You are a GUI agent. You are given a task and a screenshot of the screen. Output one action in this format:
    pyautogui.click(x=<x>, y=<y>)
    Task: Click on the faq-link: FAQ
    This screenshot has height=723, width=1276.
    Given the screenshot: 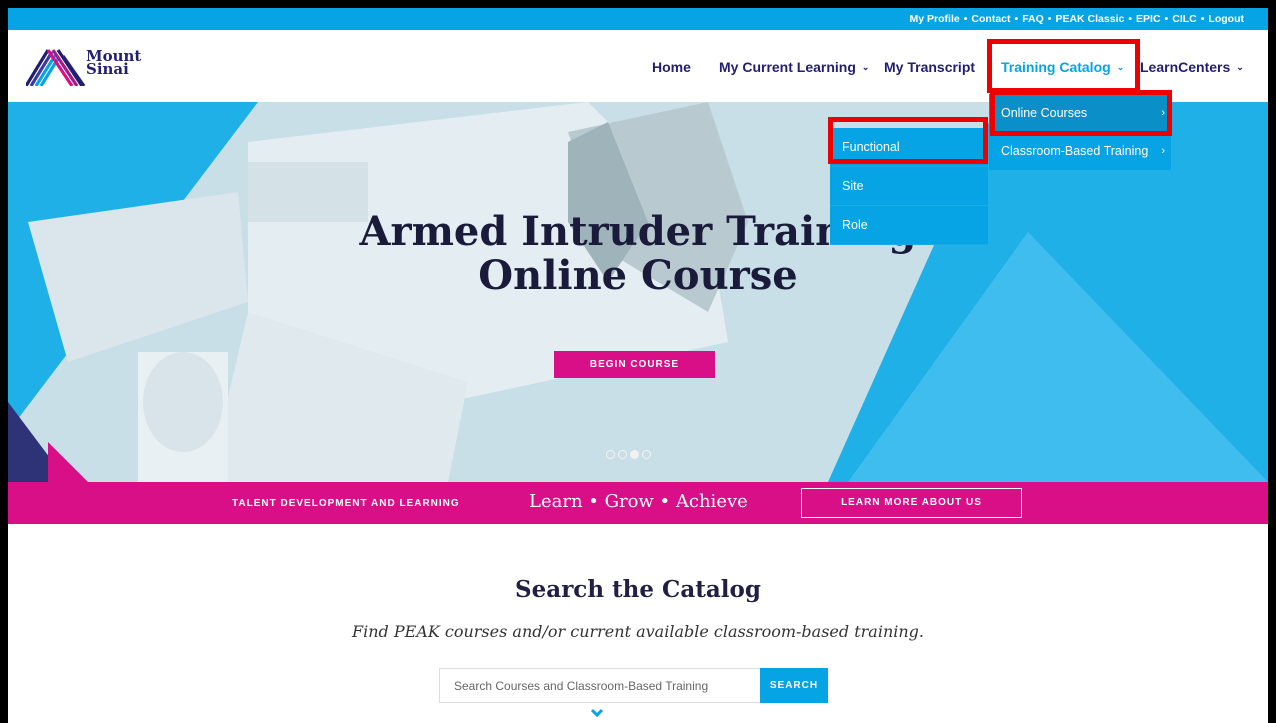 What is the action you would take?
    pyautogui.click(x=1033, y=19)
    